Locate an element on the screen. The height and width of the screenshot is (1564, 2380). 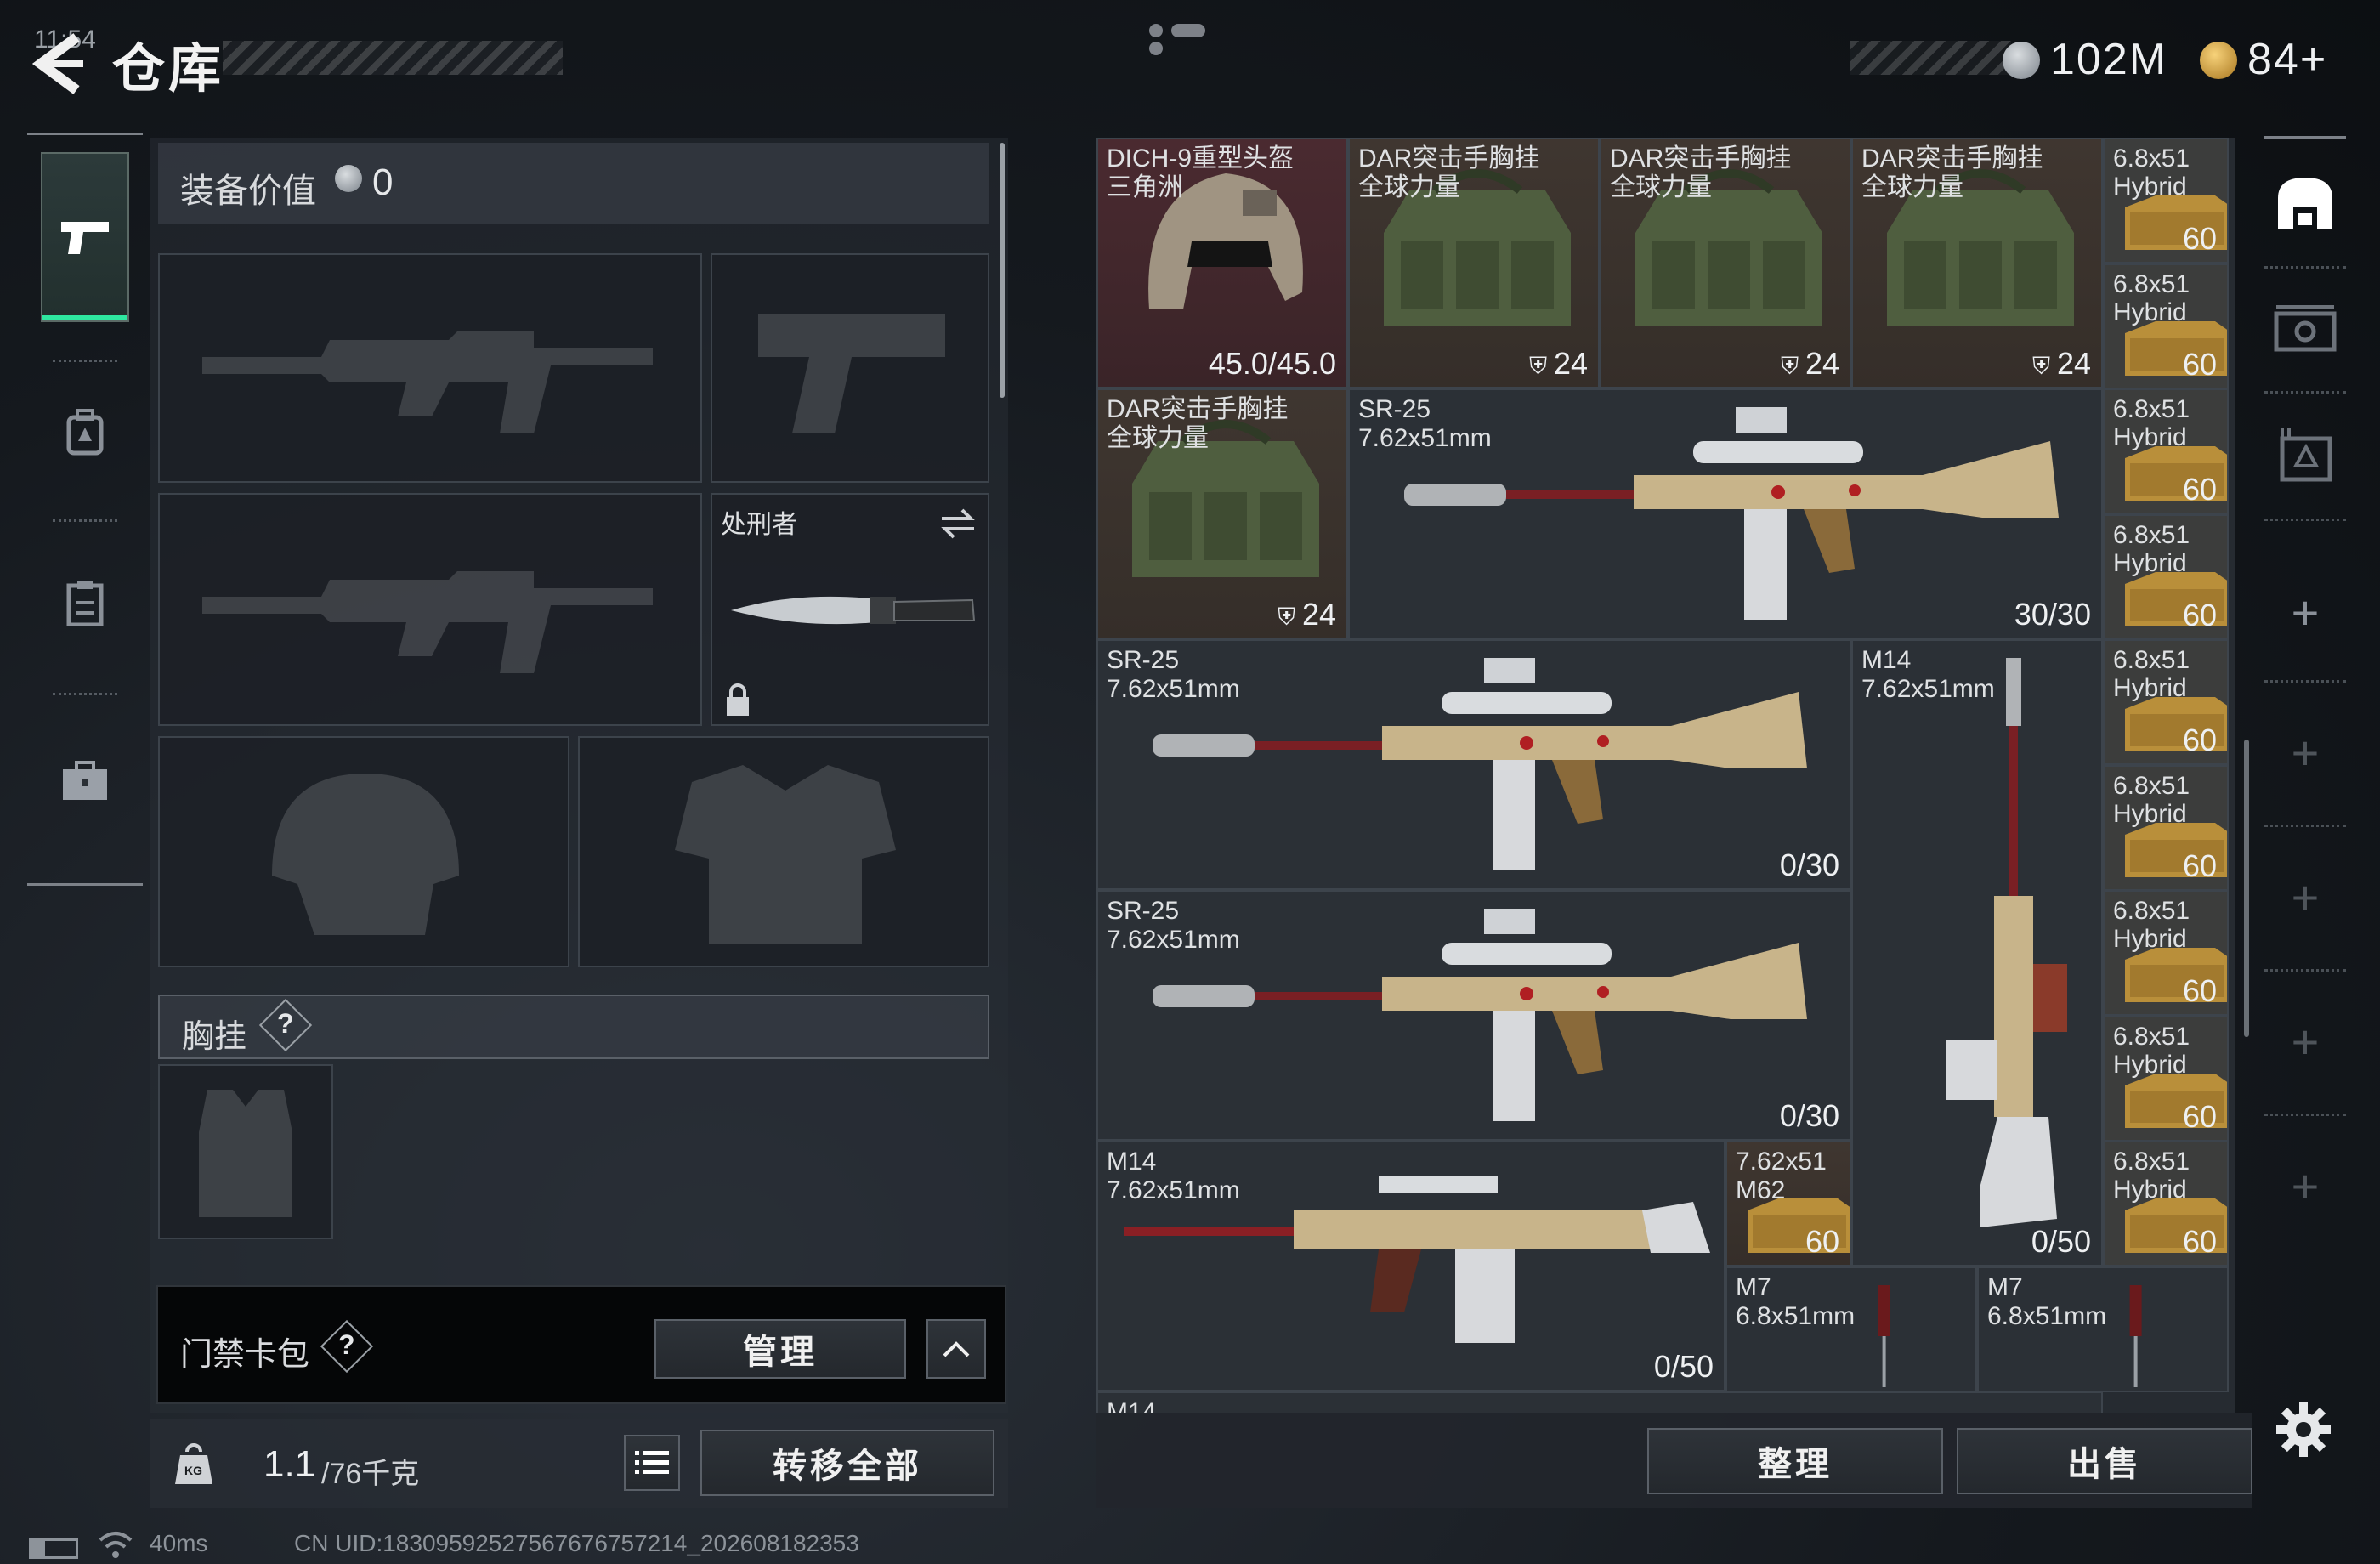
melee-slot: 处刑者 is located at coordinates (850, 609).